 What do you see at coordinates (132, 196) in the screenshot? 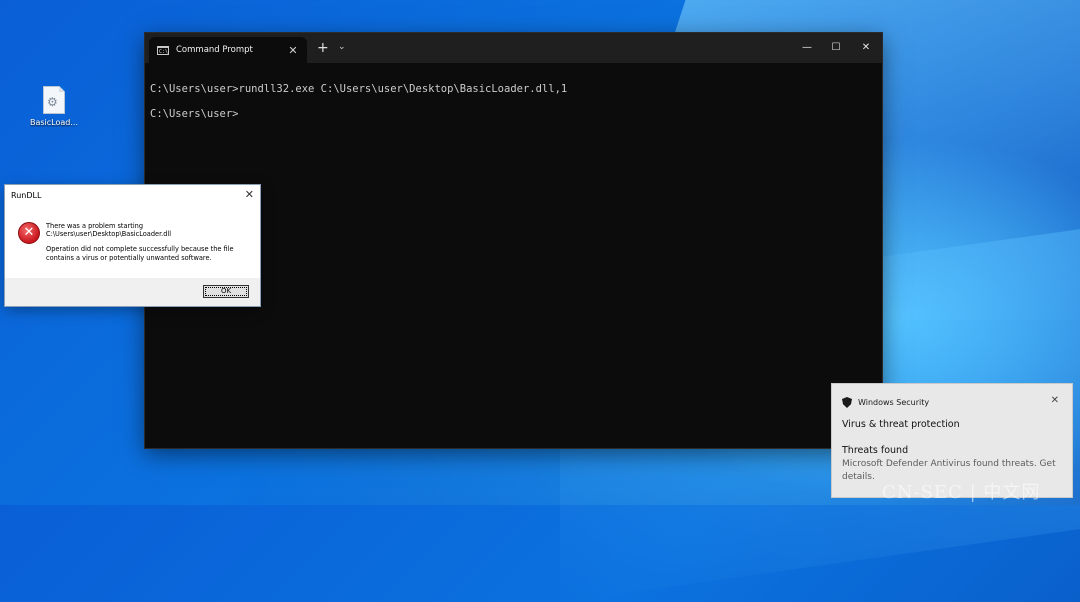
I see `dialog-titlebar: RunDLL ✕` at bounding box center [132, 196].